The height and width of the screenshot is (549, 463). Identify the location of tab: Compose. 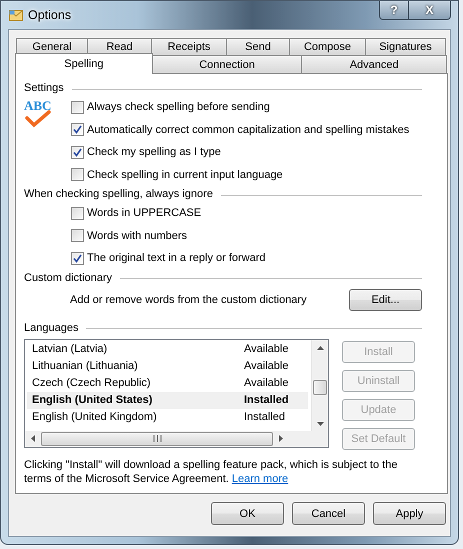
(327, 46).